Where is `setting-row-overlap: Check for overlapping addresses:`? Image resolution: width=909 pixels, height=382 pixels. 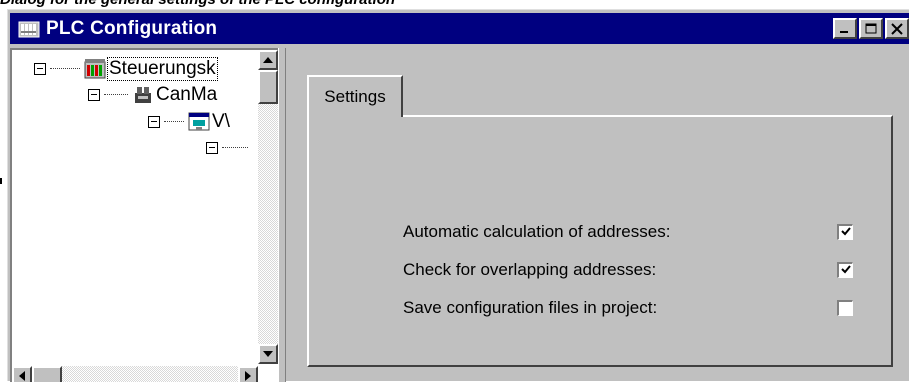
setting-row-overlap: Check for overlapping addresses: is located at coordinates (633, 270).